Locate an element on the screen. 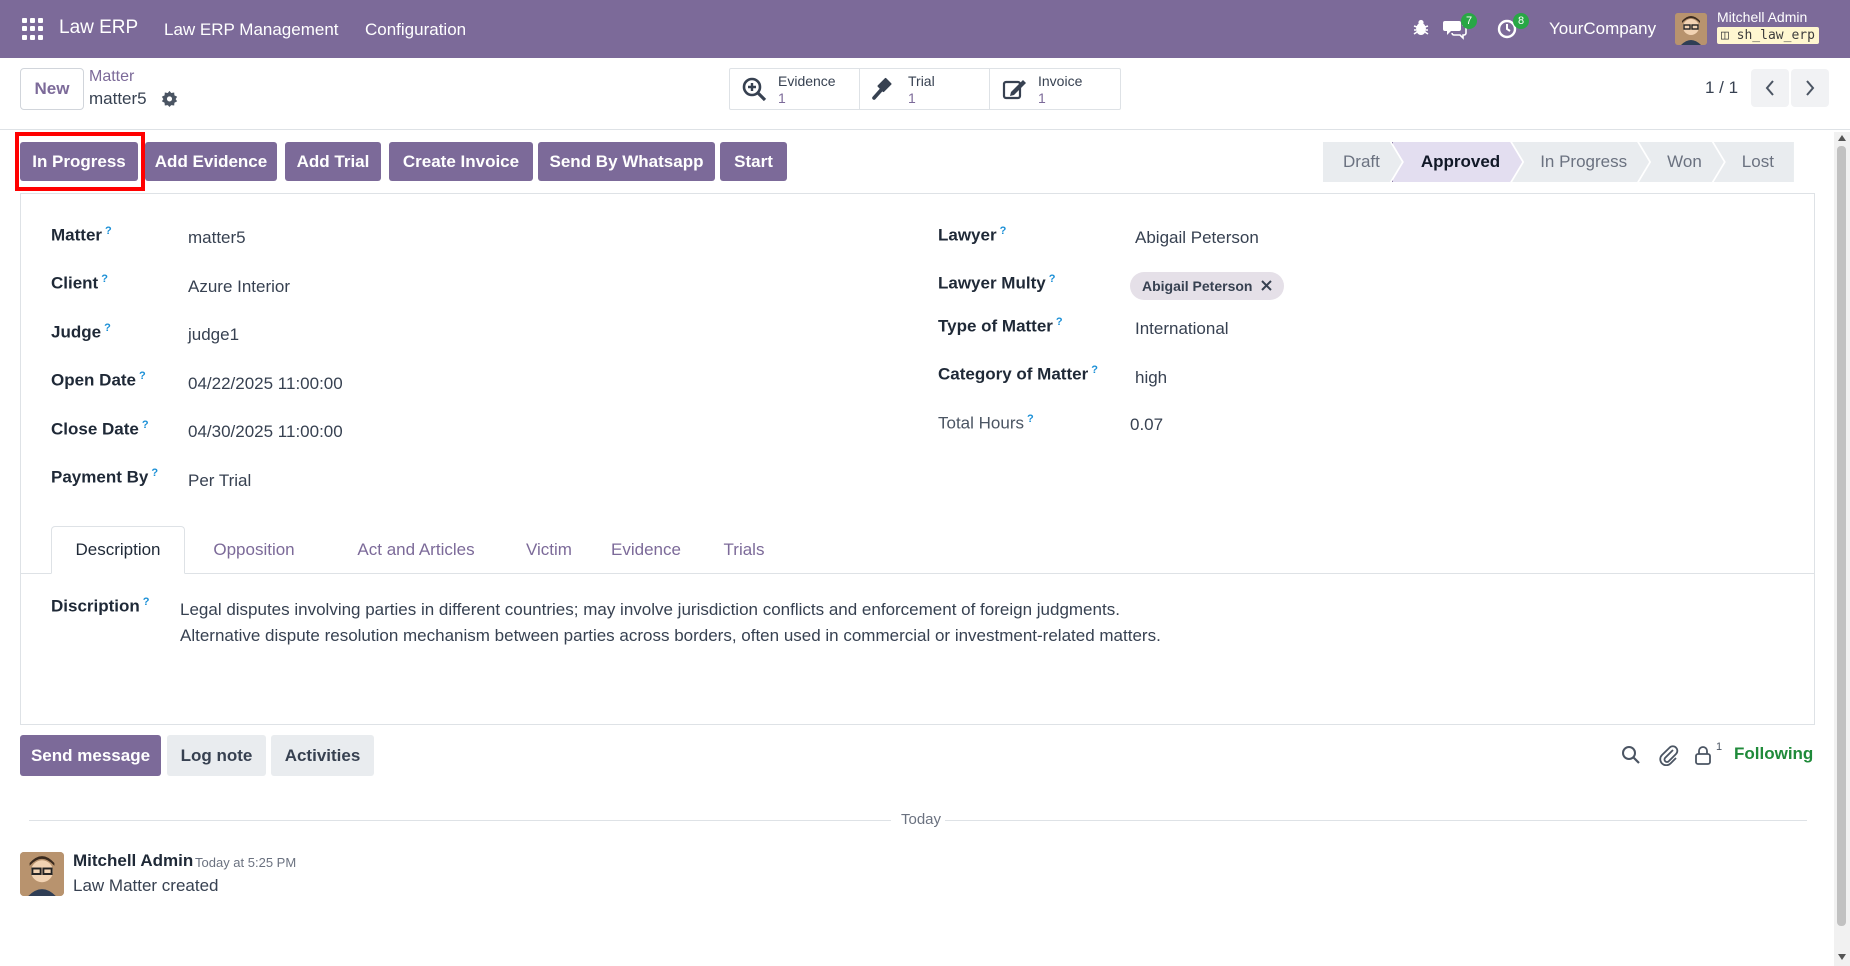 Image resolution: width=1850 pixels, height=966 pixels. message-time: Today at 5:25 PM is located at coordinates (246, 862).